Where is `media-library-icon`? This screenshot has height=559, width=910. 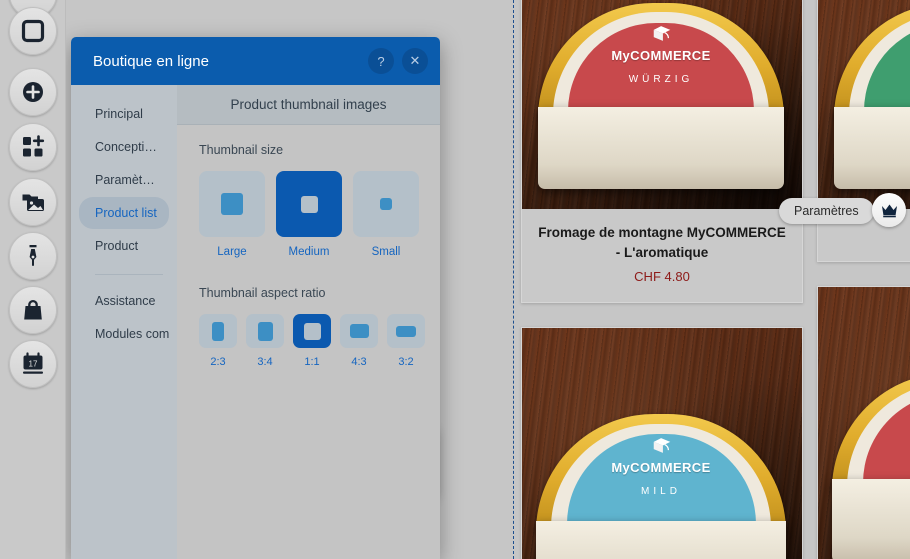 media-library-icon is located at coordinates (33, 202).